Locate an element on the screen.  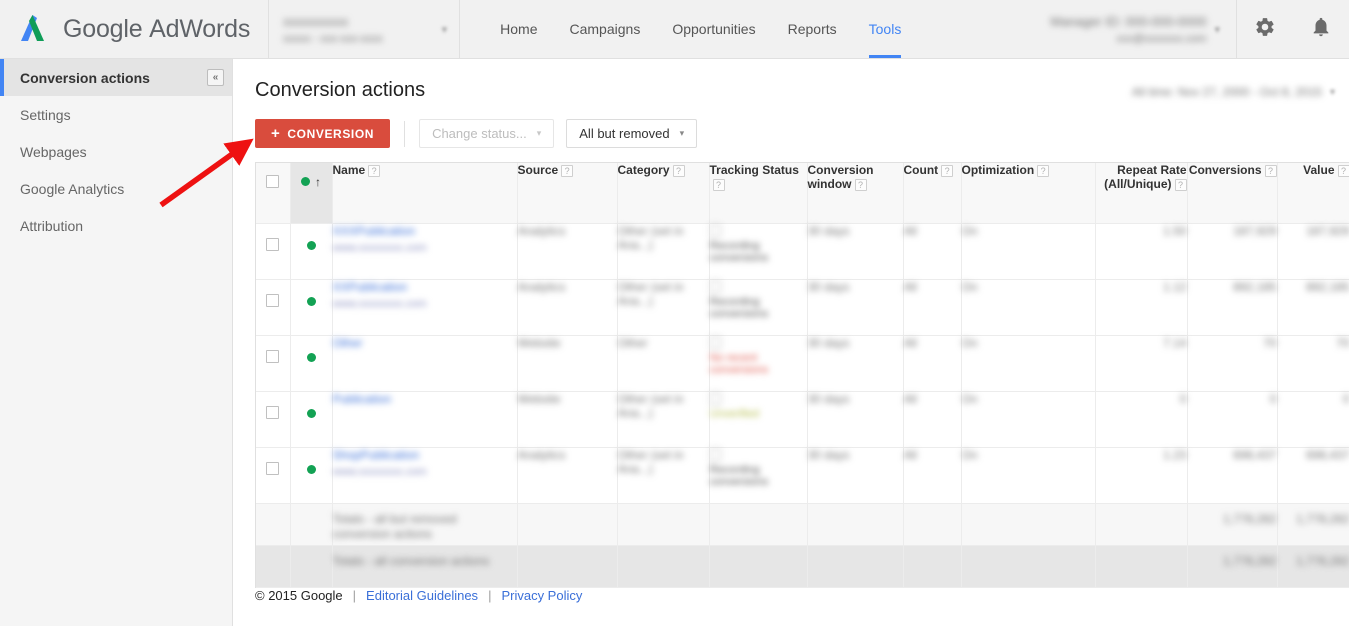
row-source-cell: Analytics is located at coordinates (567, 251).